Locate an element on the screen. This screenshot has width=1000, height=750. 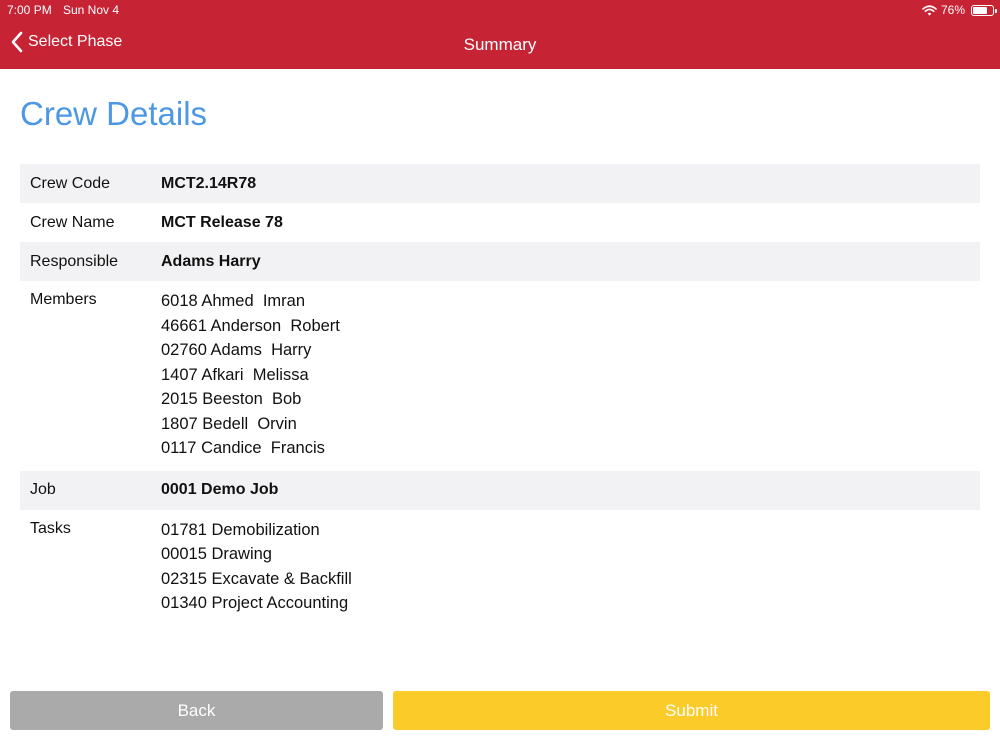
crew-name-row: Crew Name MCT Release 78 is located at coordinates (500, 222).